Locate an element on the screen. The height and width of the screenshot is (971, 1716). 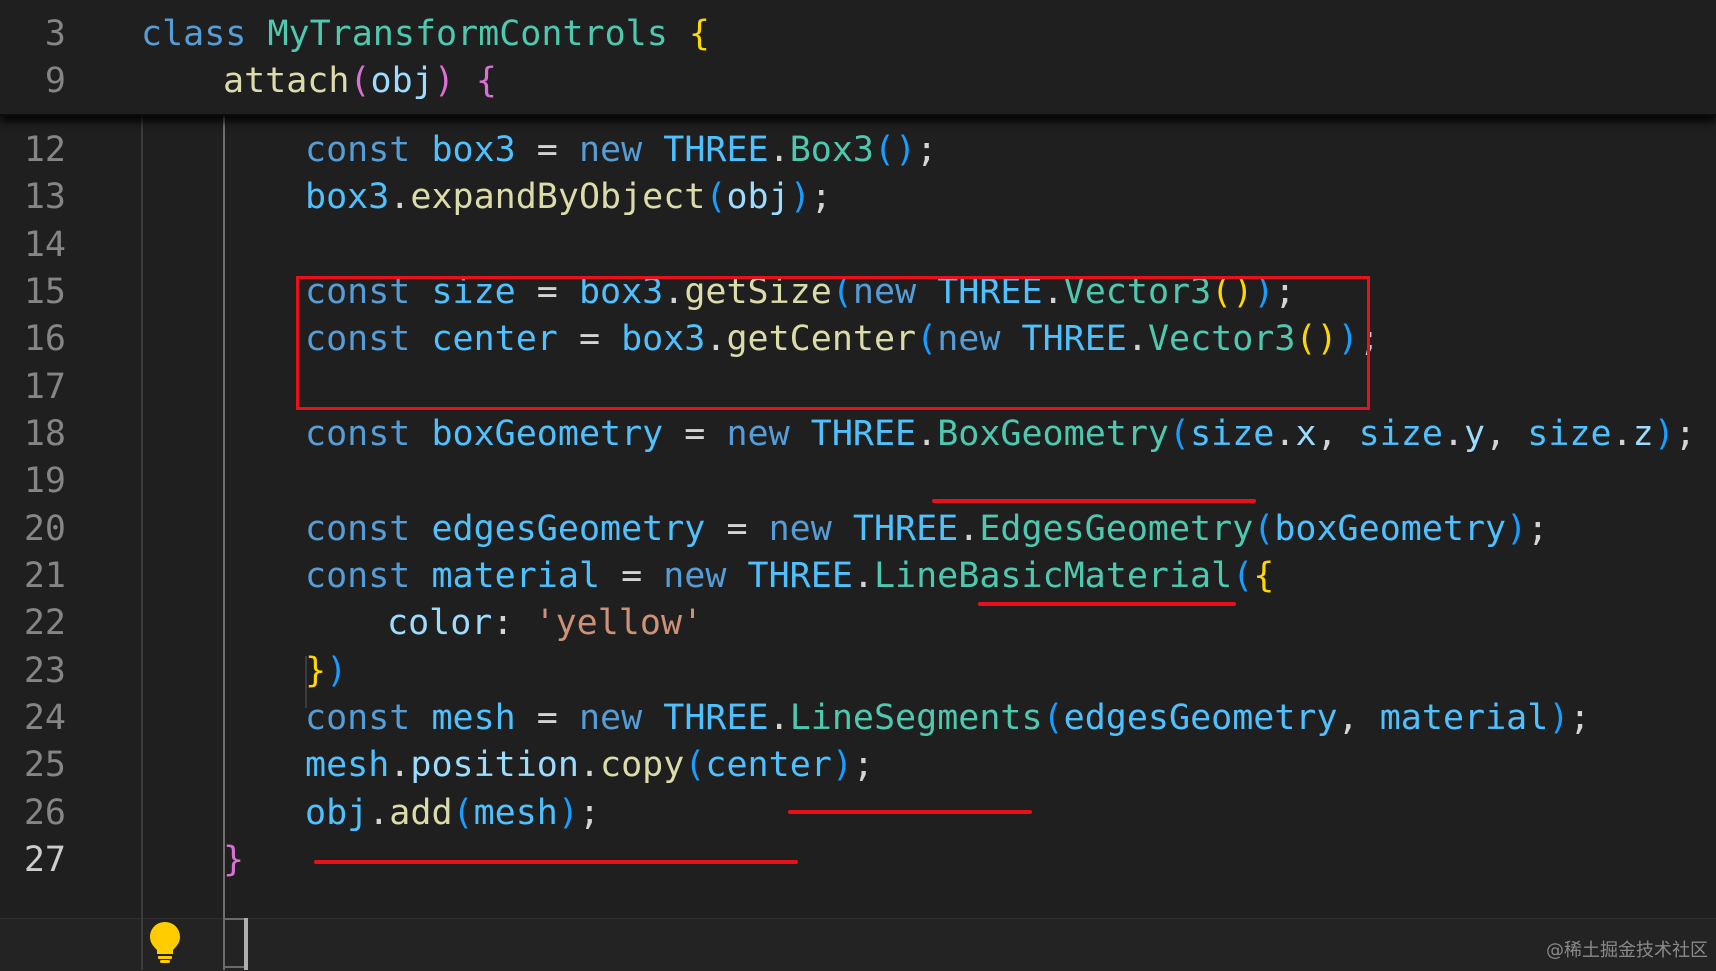
code-line: 25 mesh.position.copy(center); is located at coordinates (858, 765).